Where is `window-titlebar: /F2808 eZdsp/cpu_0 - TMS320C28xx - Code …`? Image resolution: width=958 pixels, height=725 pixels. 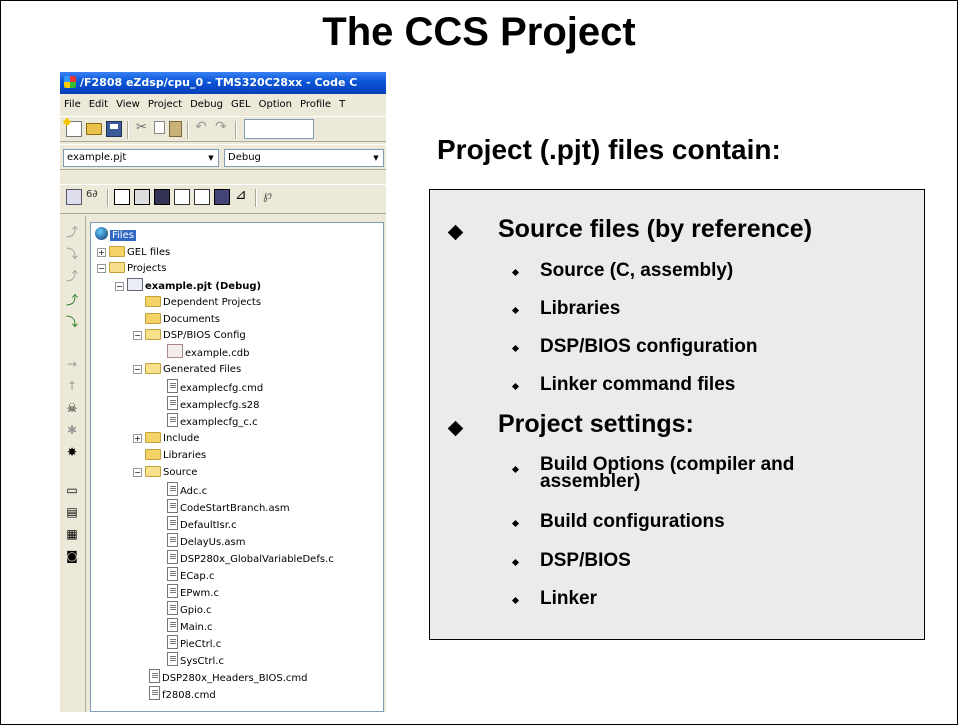
window-titlebar: /F2808 eZdsp/cpu_0 - TMS320C28xx - Code … is located at coordinates (223, 83).